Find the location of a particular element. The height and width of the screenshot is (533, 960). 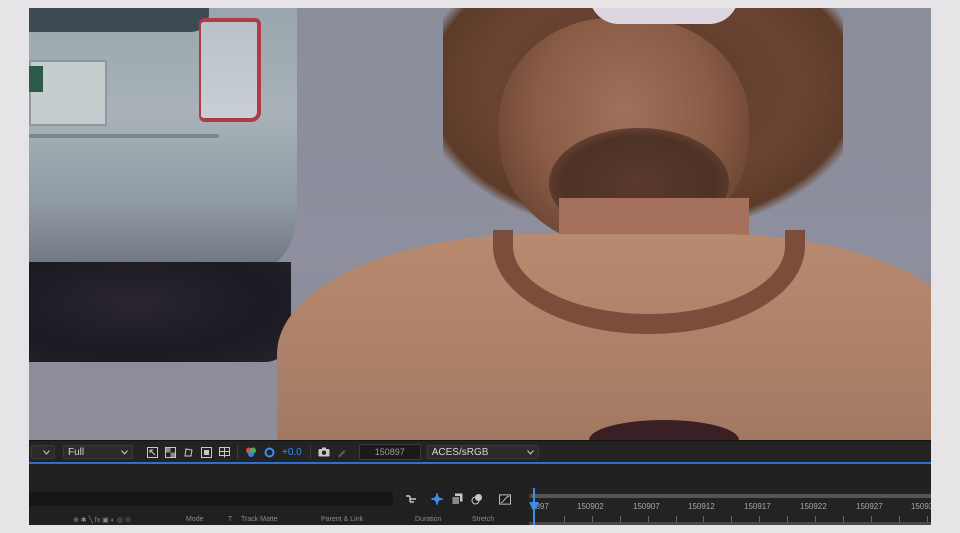

magnification-dropdown is located at coordinates (43, 452).